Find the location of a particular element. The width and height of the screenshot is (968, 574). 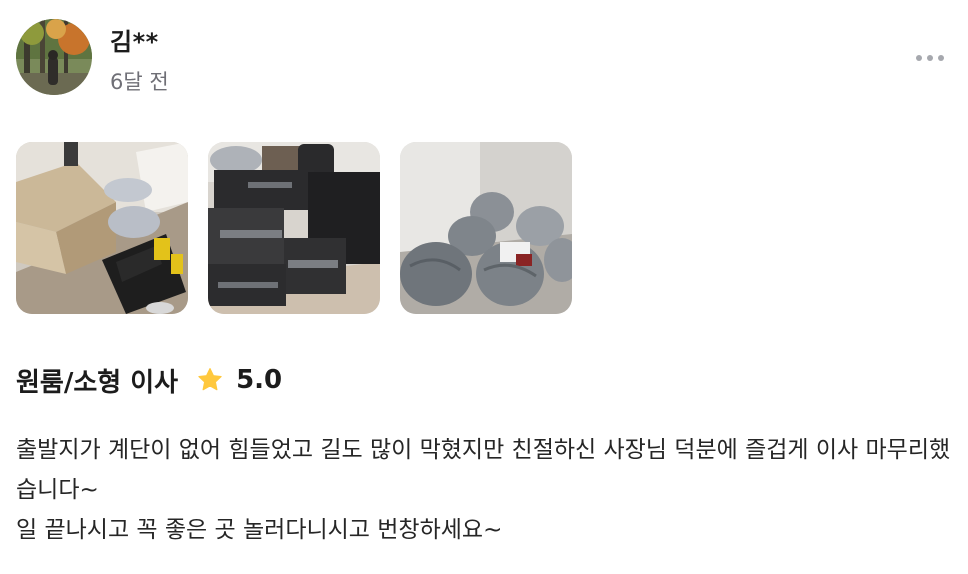

more-horizontal-icon is located at coordinates (919, 58).